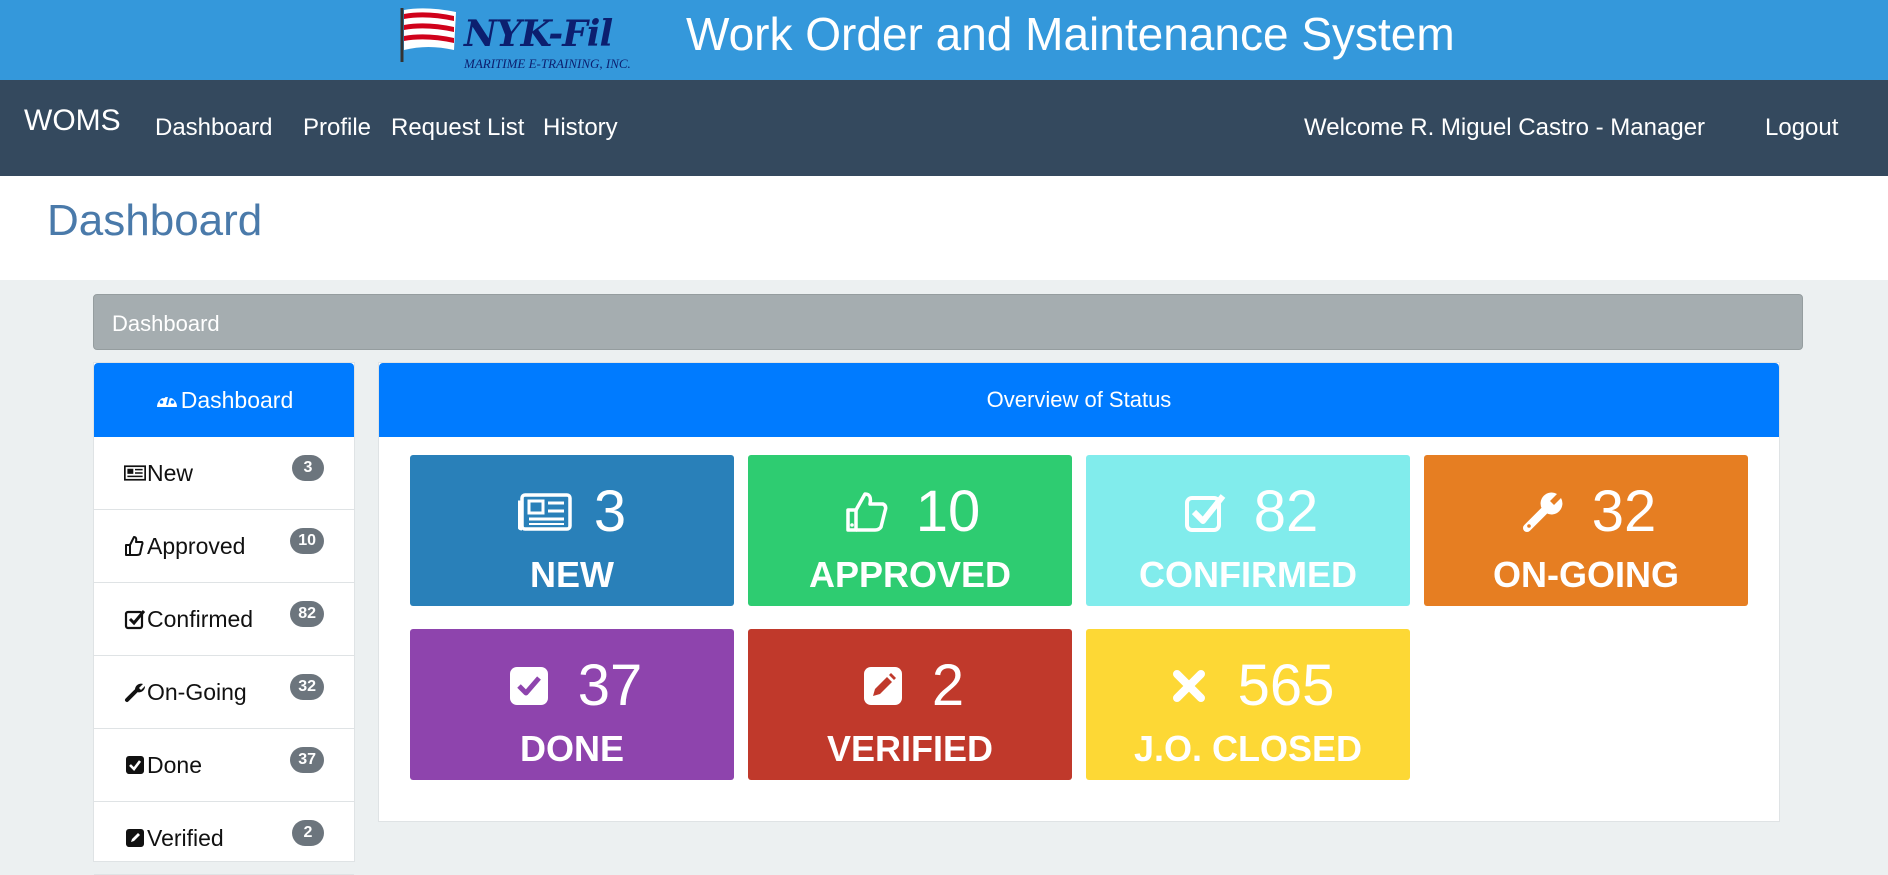 Image resolution: width=1888 pixels, height=875 pixels. I want to click on status-tile-verified: 2 VERIFIED, so click(910, 704).